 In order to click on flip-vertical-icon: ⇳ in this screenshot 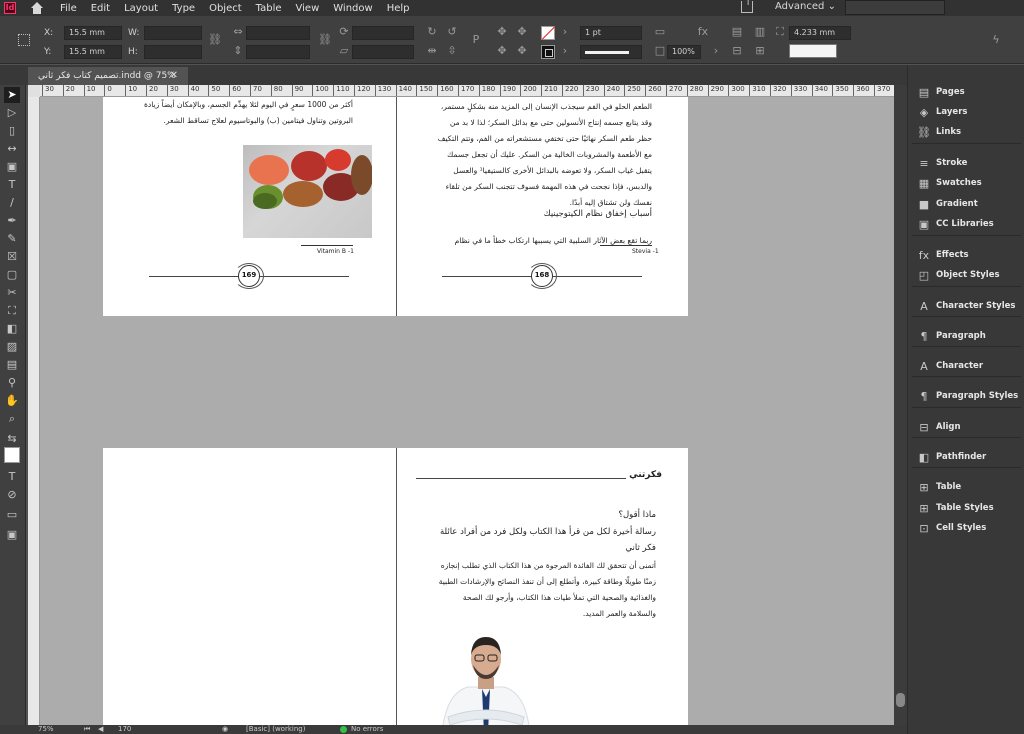, I will do `click(452, 51)`.